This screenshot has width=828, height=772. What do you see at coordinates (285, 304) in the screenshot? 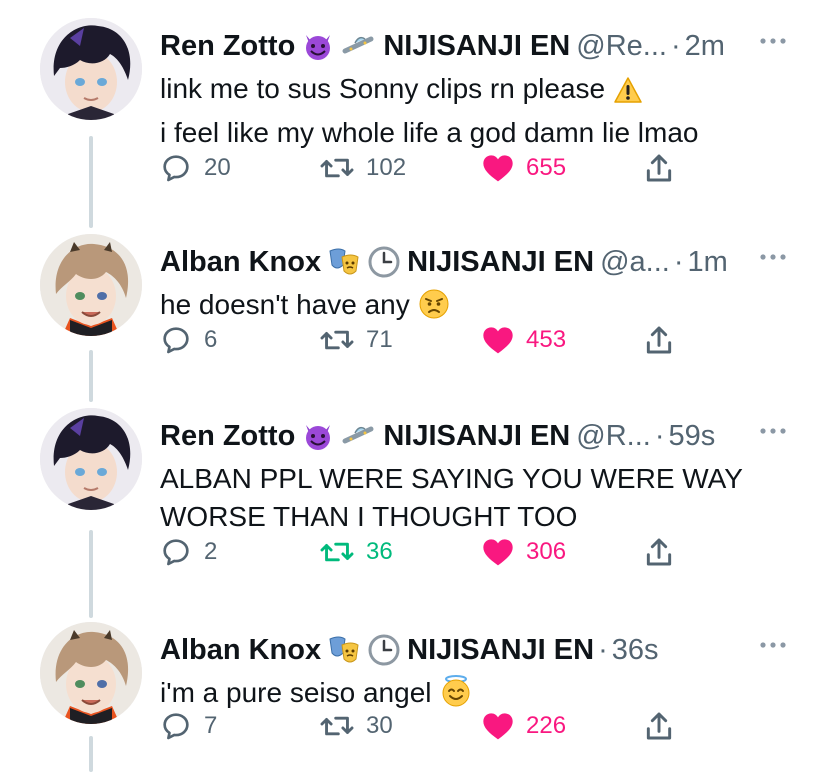
I see `tweet-text-line: he doesn't have any` at bounding box center [285, 304].